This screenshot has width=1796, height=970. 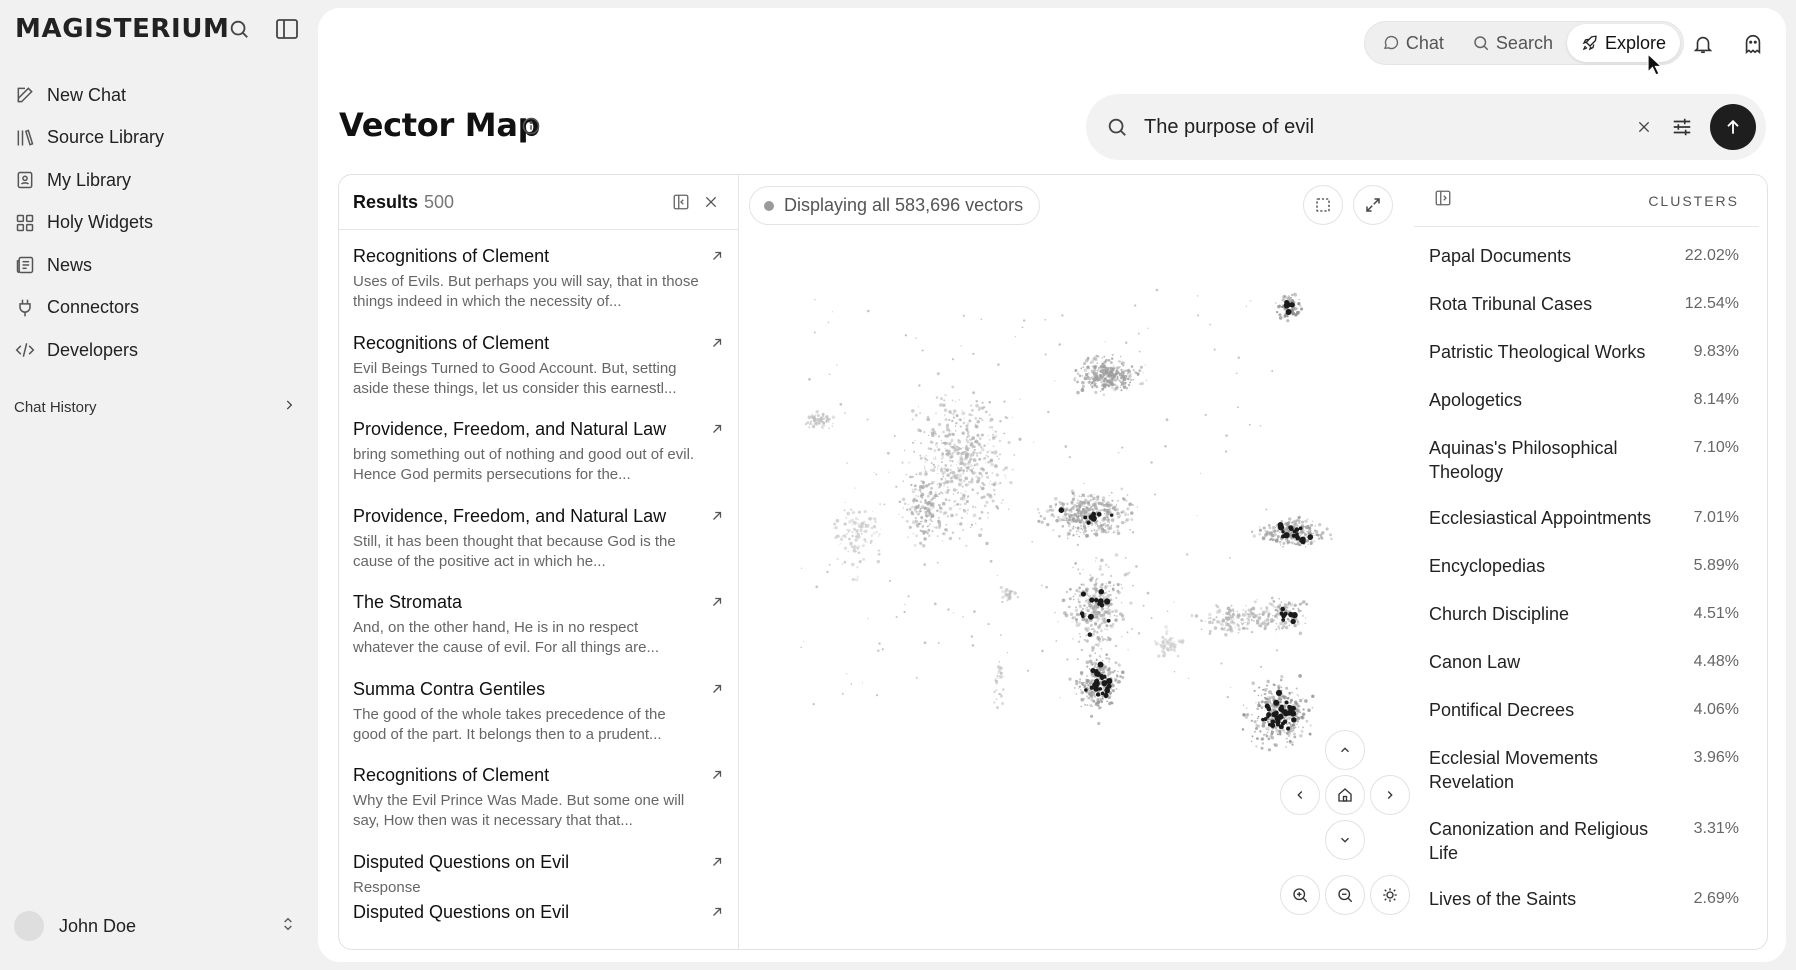 What do you see at coordinates (1644, 127) in the screenshot?
I see `clear-search-button` at bounding box center [1644, 127].